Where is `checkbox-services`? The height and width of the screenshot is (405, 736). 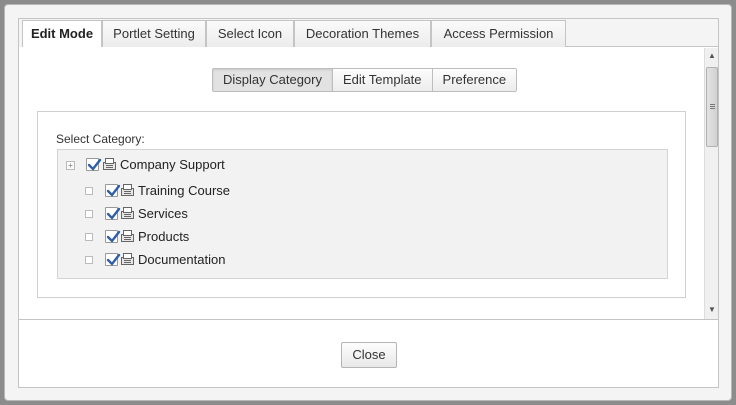 checkbox-services is located at coordinates (113, 213).